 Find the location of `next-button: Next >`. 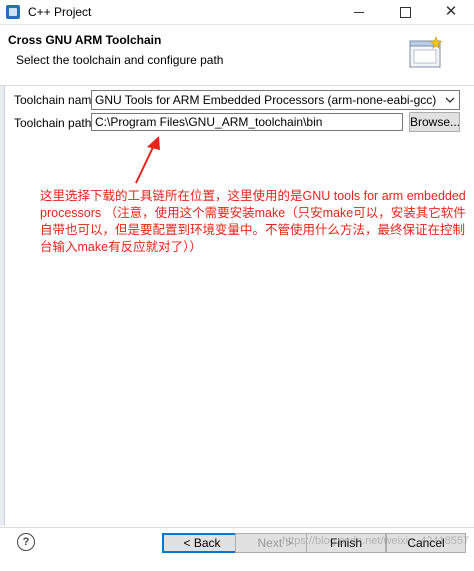

next-button: Next > is located at coordinates (275, 543).